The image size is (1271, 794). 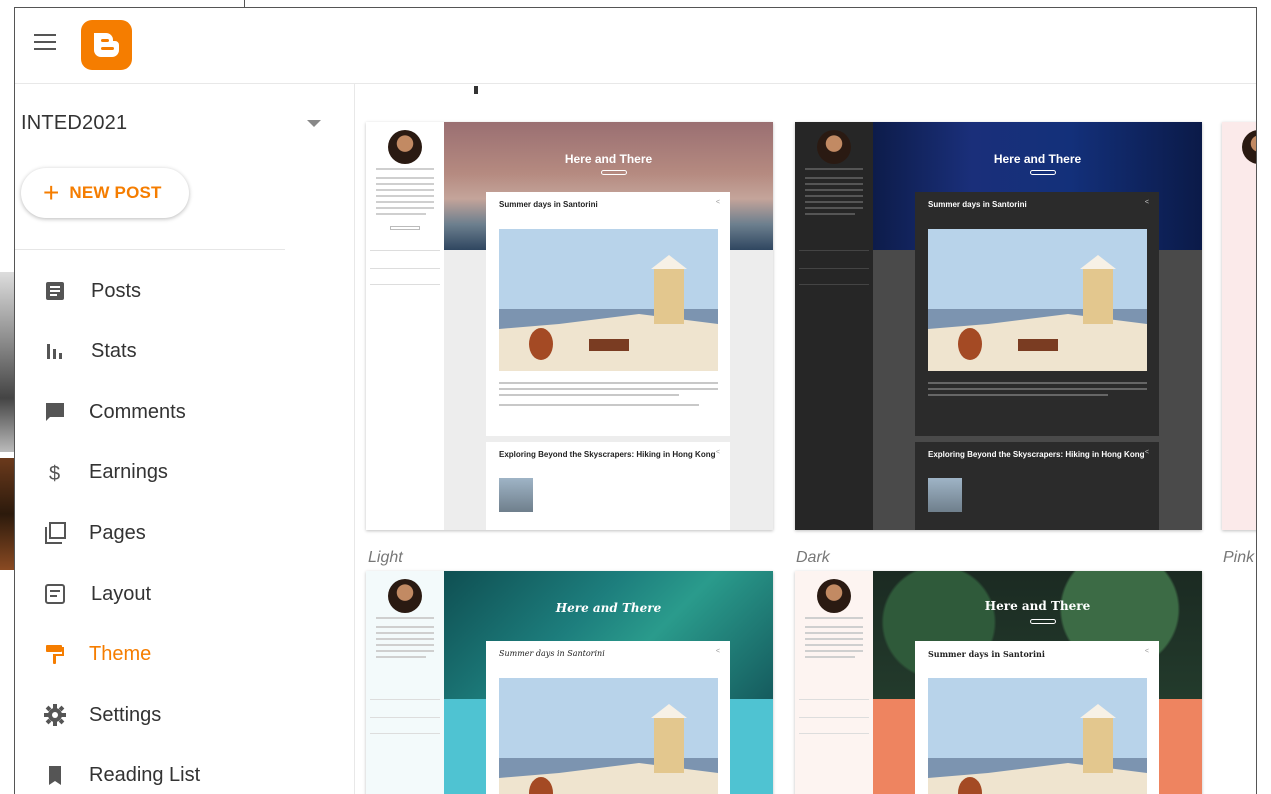 What do you see at coordinates (74, 123) in the screenshot?
I see `blog-name: INTED2021` at bounding box center [74, 123].